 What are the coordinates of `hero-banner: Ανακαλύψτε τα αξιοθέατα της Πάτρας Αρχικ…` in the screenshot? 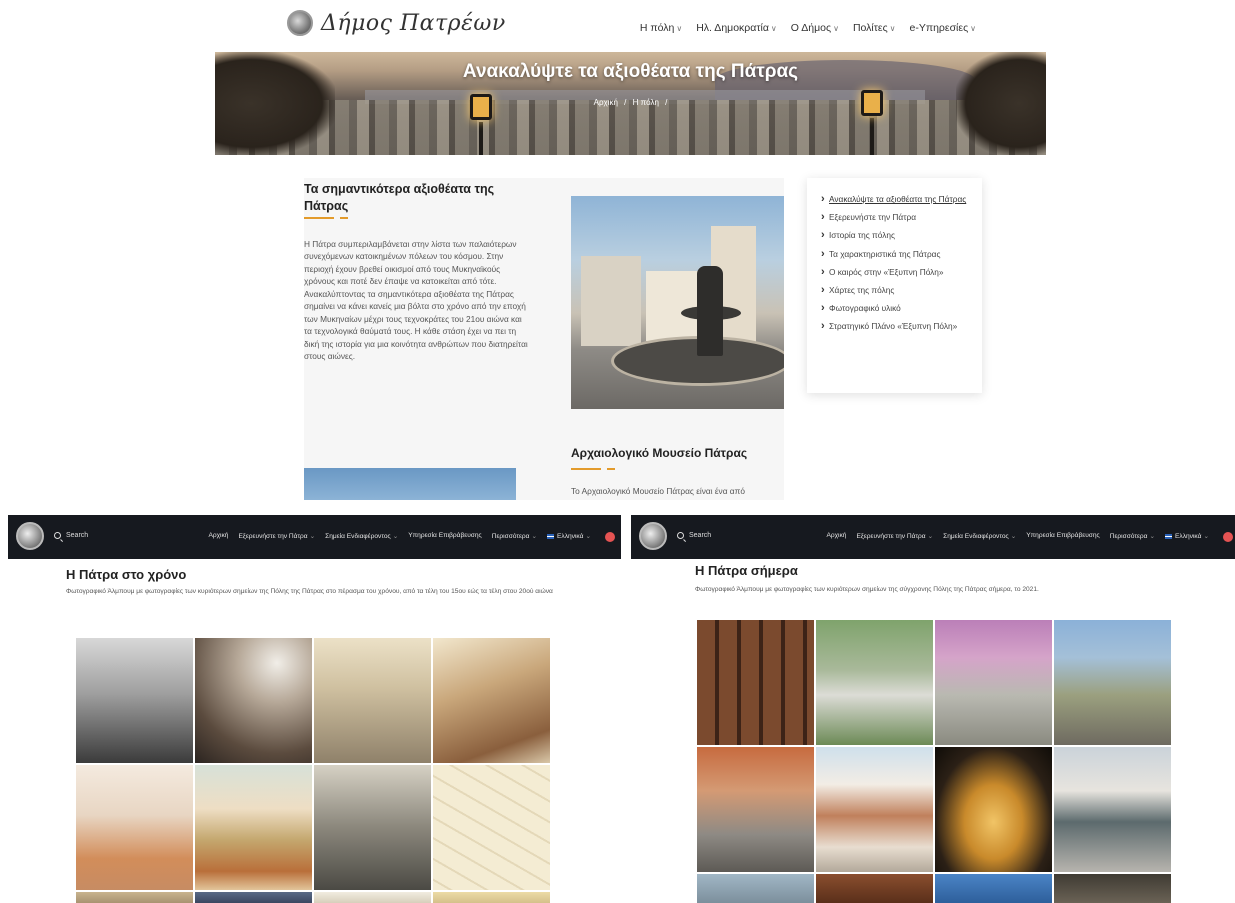 It's located at (630, 103).